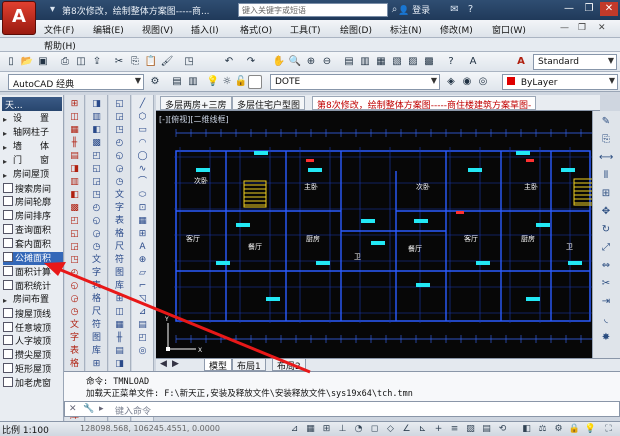  I want to click on redo-icon: ↷, so click(251, 62).